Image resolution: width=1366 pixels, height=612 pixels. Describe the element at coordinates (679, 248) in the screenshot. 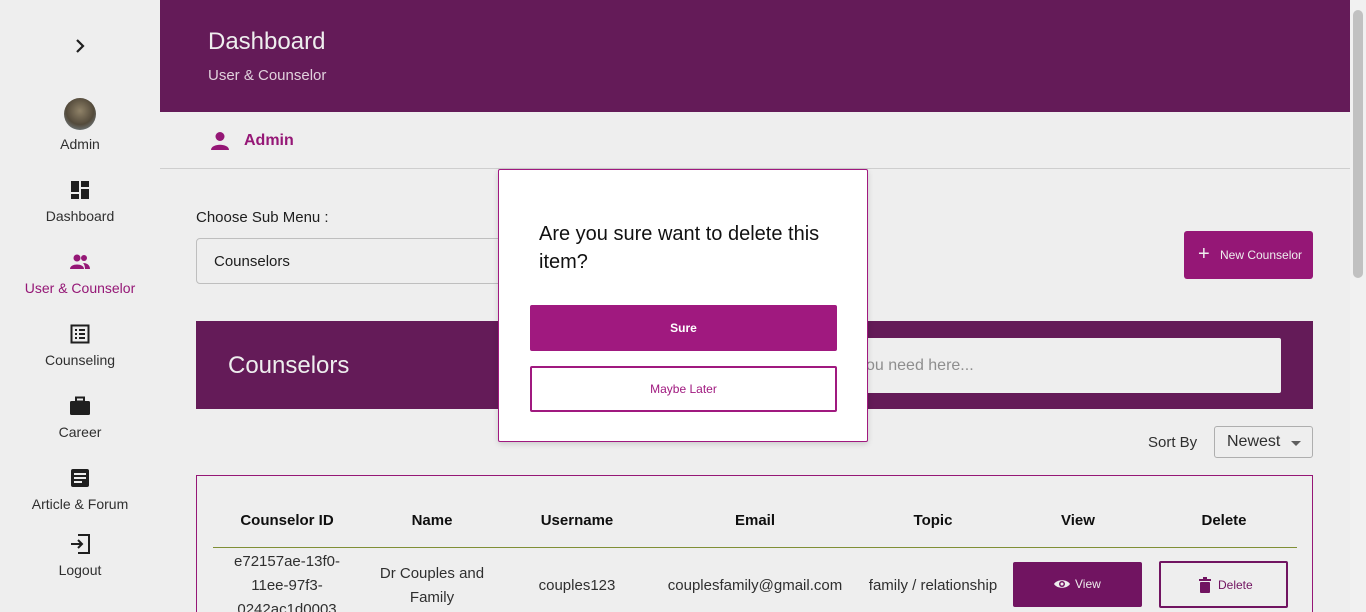

I see `dialog-message: Are you sure want to delete this item?` at that location.